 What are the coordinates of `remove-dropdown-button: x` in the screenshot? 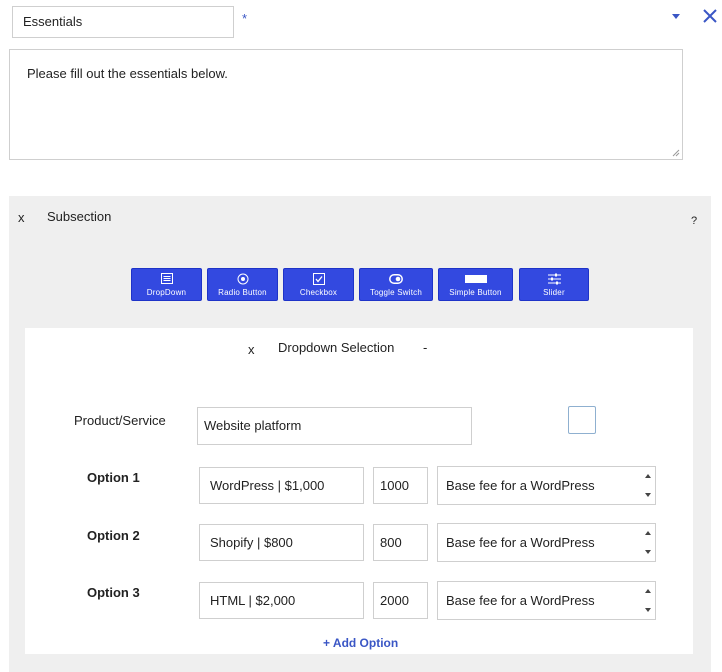 It's located at (251, 349).